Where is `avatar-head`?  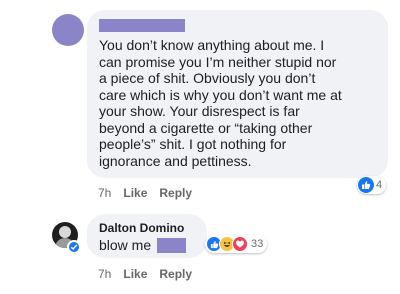
avatar-head is located at coordinates (65, 232).